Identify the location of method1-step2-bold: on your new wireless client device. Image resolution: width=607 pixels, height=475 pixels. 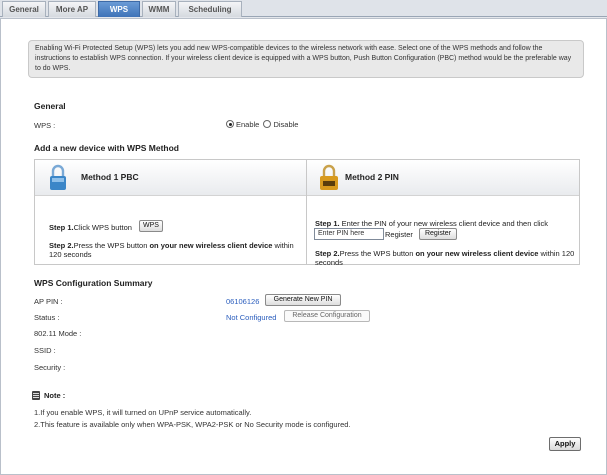
(211, 245).